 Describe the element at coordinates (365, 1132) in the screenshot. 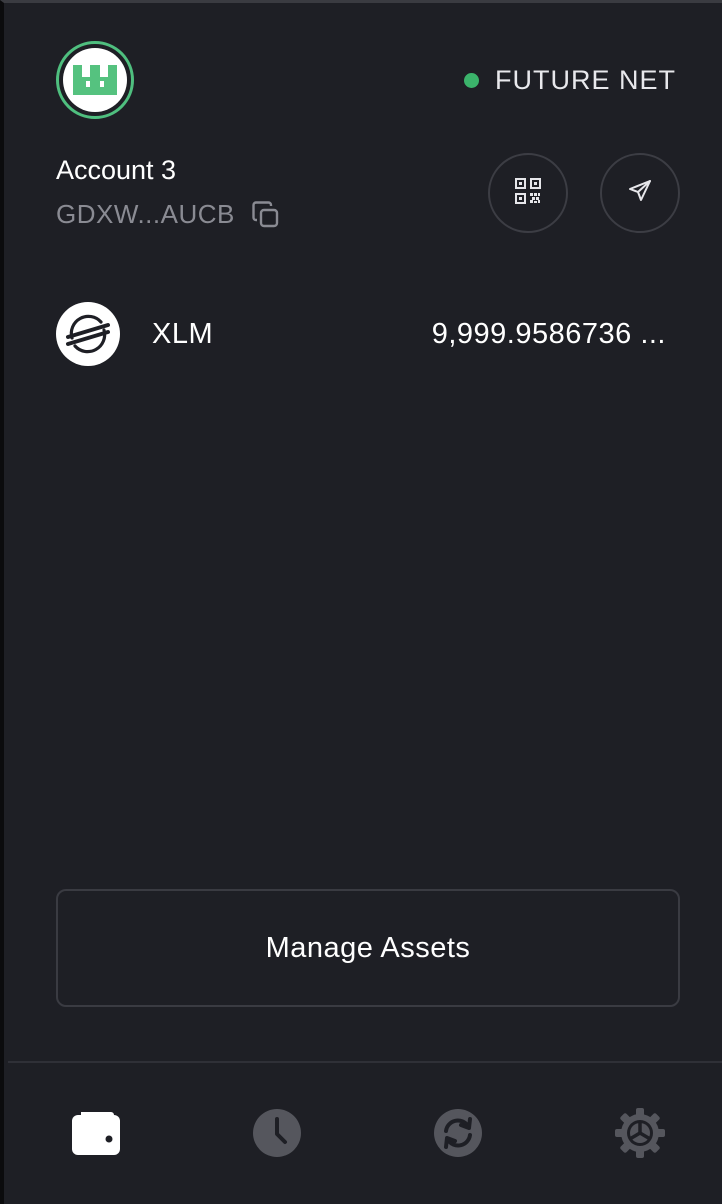

I see `bottom-nav` at that location.